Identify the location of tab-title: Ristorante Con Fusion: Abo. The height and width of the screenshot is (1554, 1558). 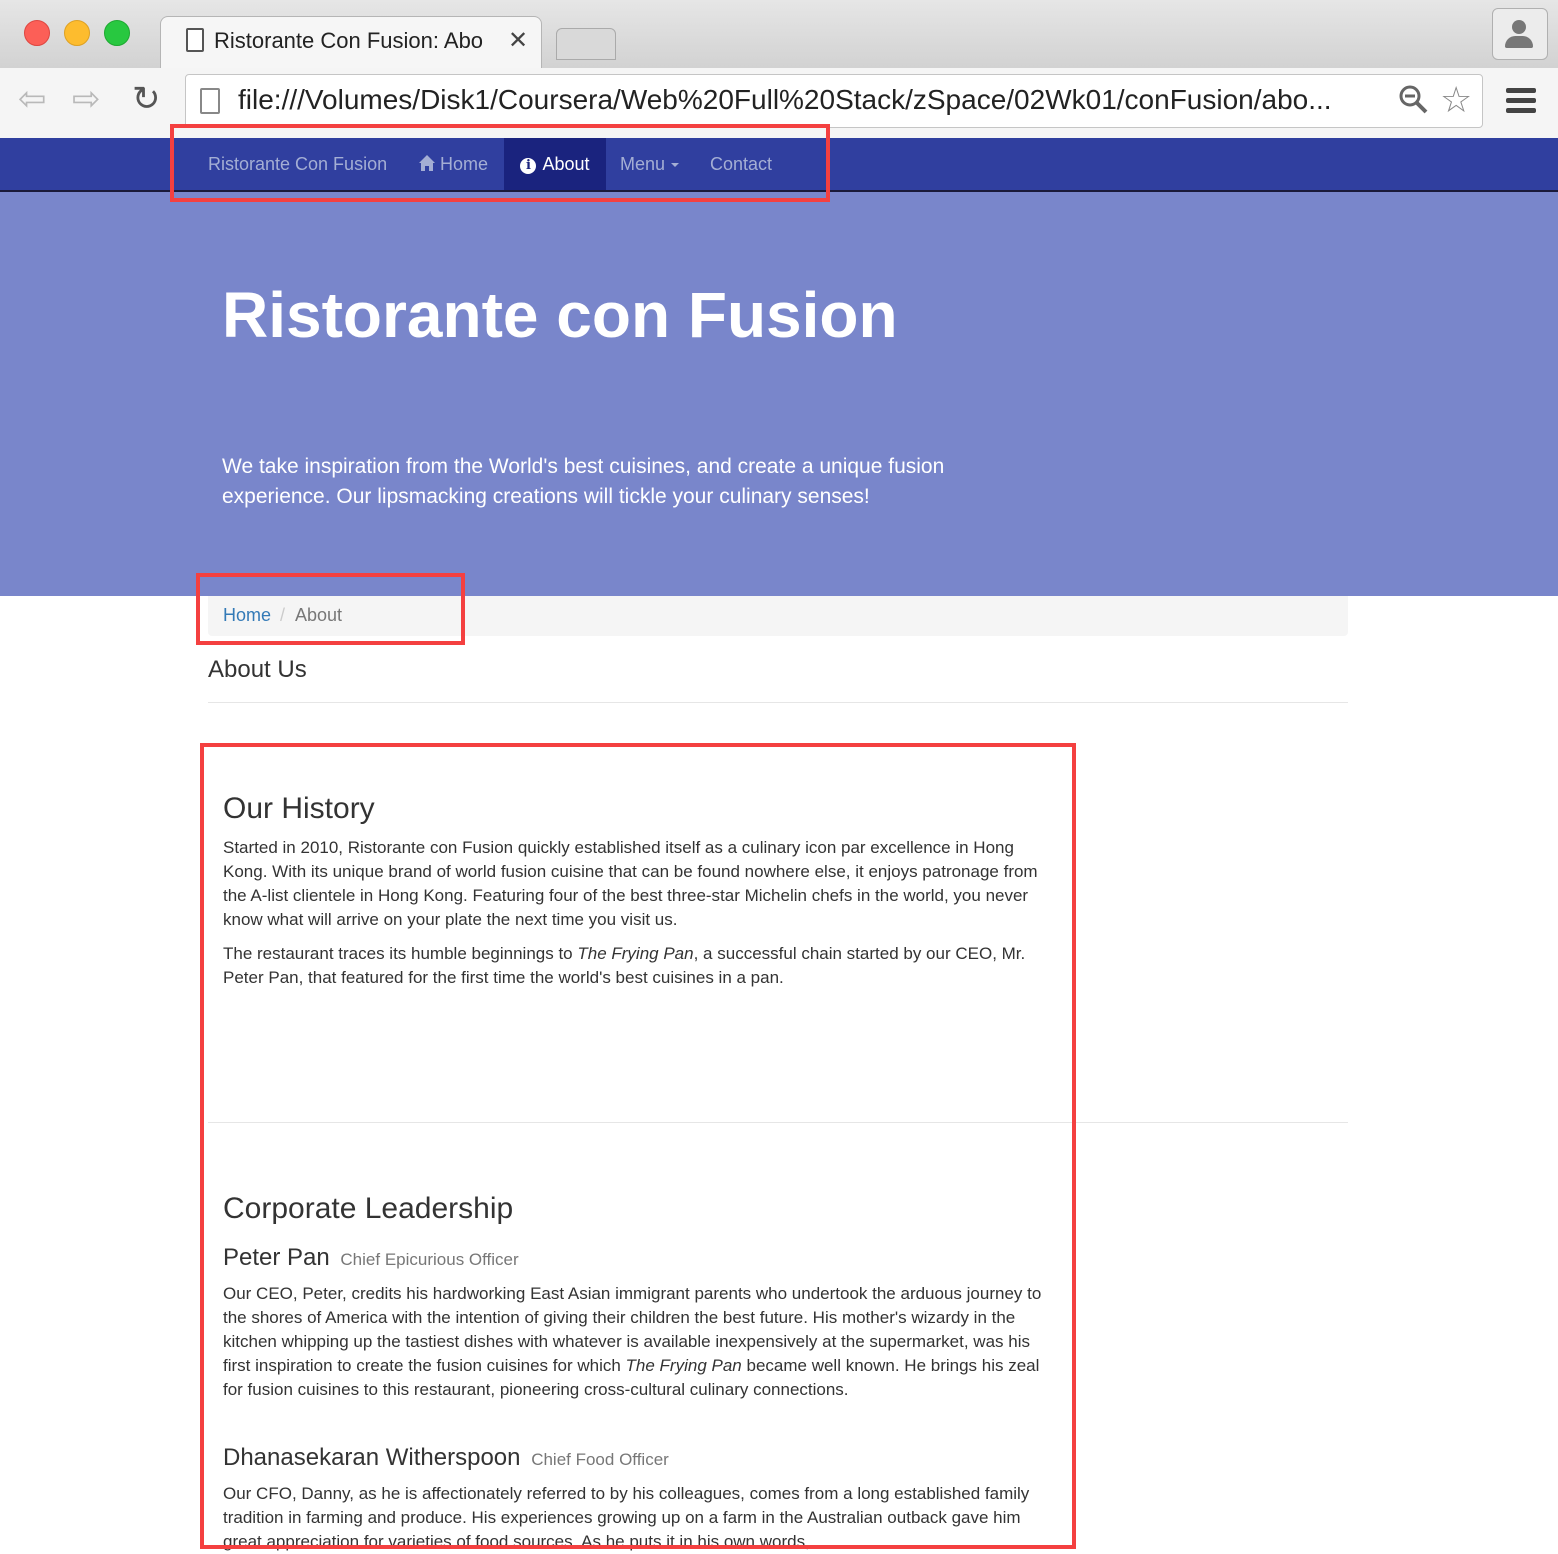
(357, 41).